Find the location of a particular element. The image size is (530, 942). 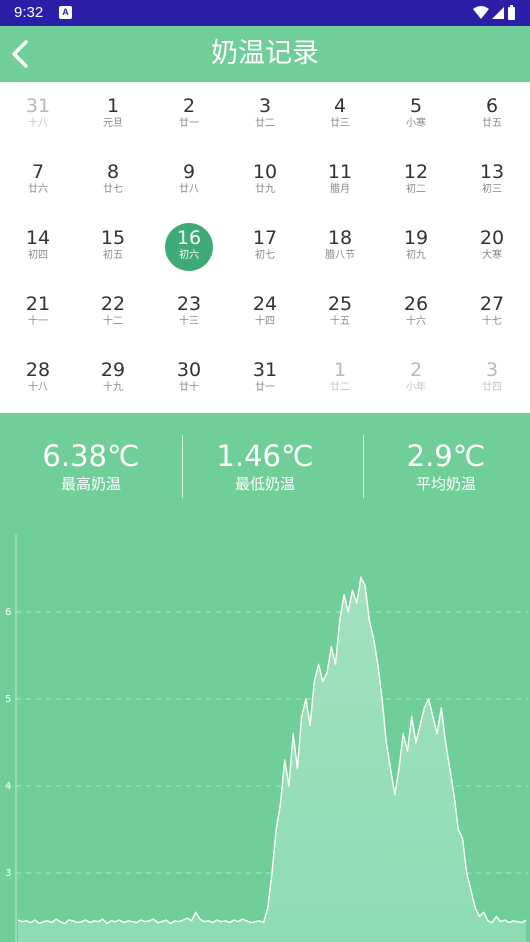

calendar-day: 25 十五 is located at coordinates (340, 313).